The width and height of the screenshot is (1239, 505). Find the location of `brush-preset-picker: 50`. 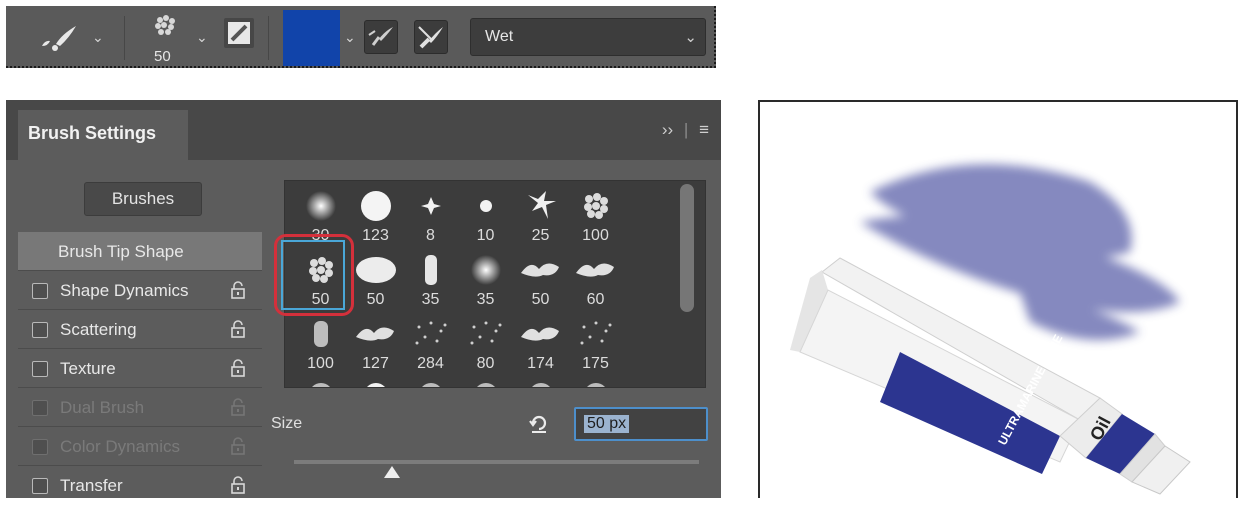

brush-preset-picker: 50 is located at coordinates (166, 38).